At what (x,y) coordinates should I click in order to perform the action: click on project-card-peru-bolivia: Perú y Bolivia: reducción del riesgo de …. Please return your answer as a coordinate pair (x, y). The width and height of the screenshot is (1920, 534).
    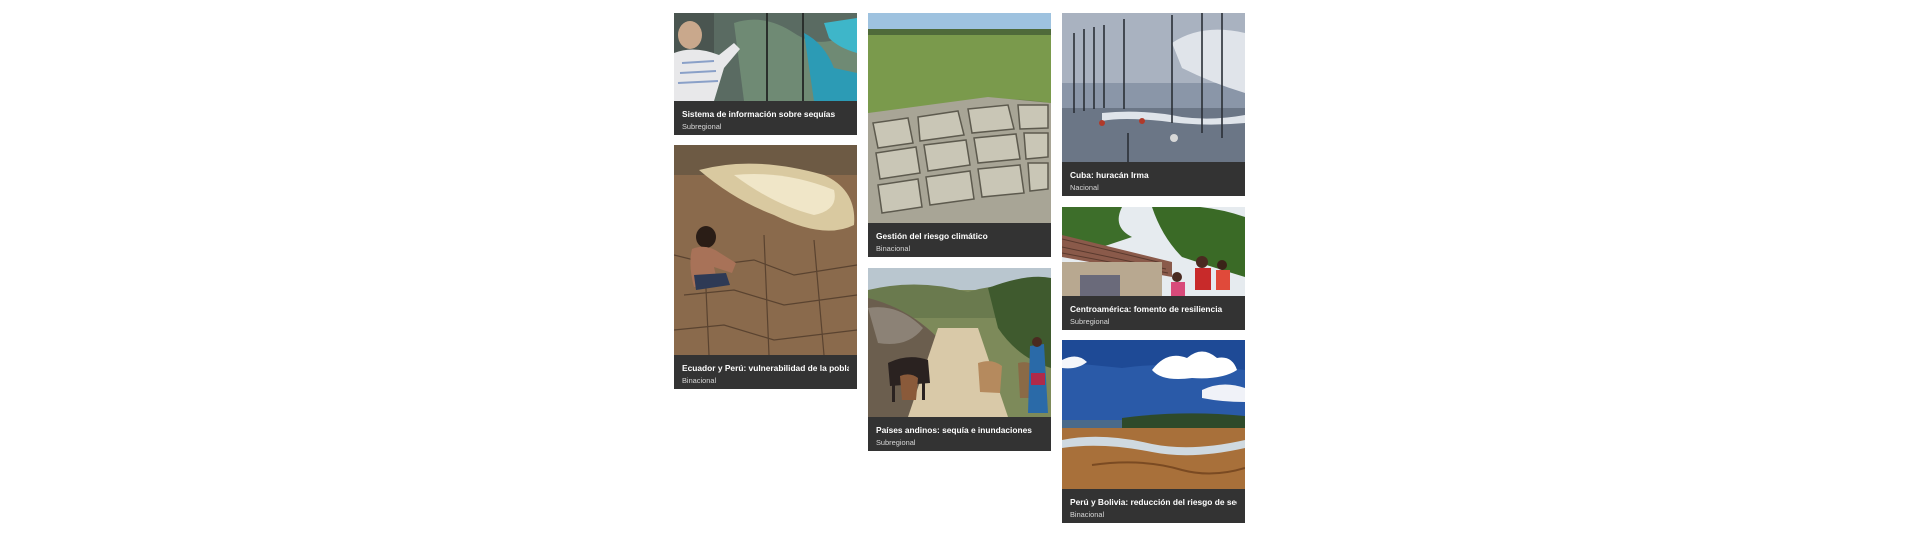
    Looking at the image, I should click on (1153, 431).